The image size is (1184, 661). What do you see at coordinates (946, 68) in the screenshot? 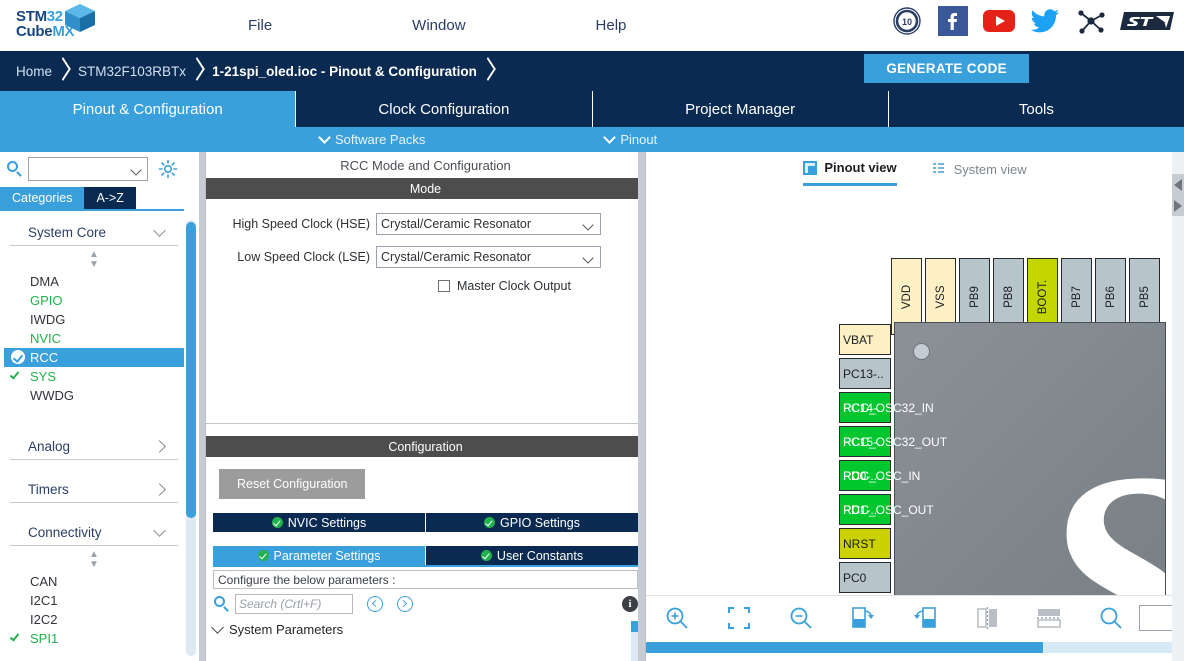
I see `generate-code-button: GENERATE CODE` at bounding box center [946, 68].